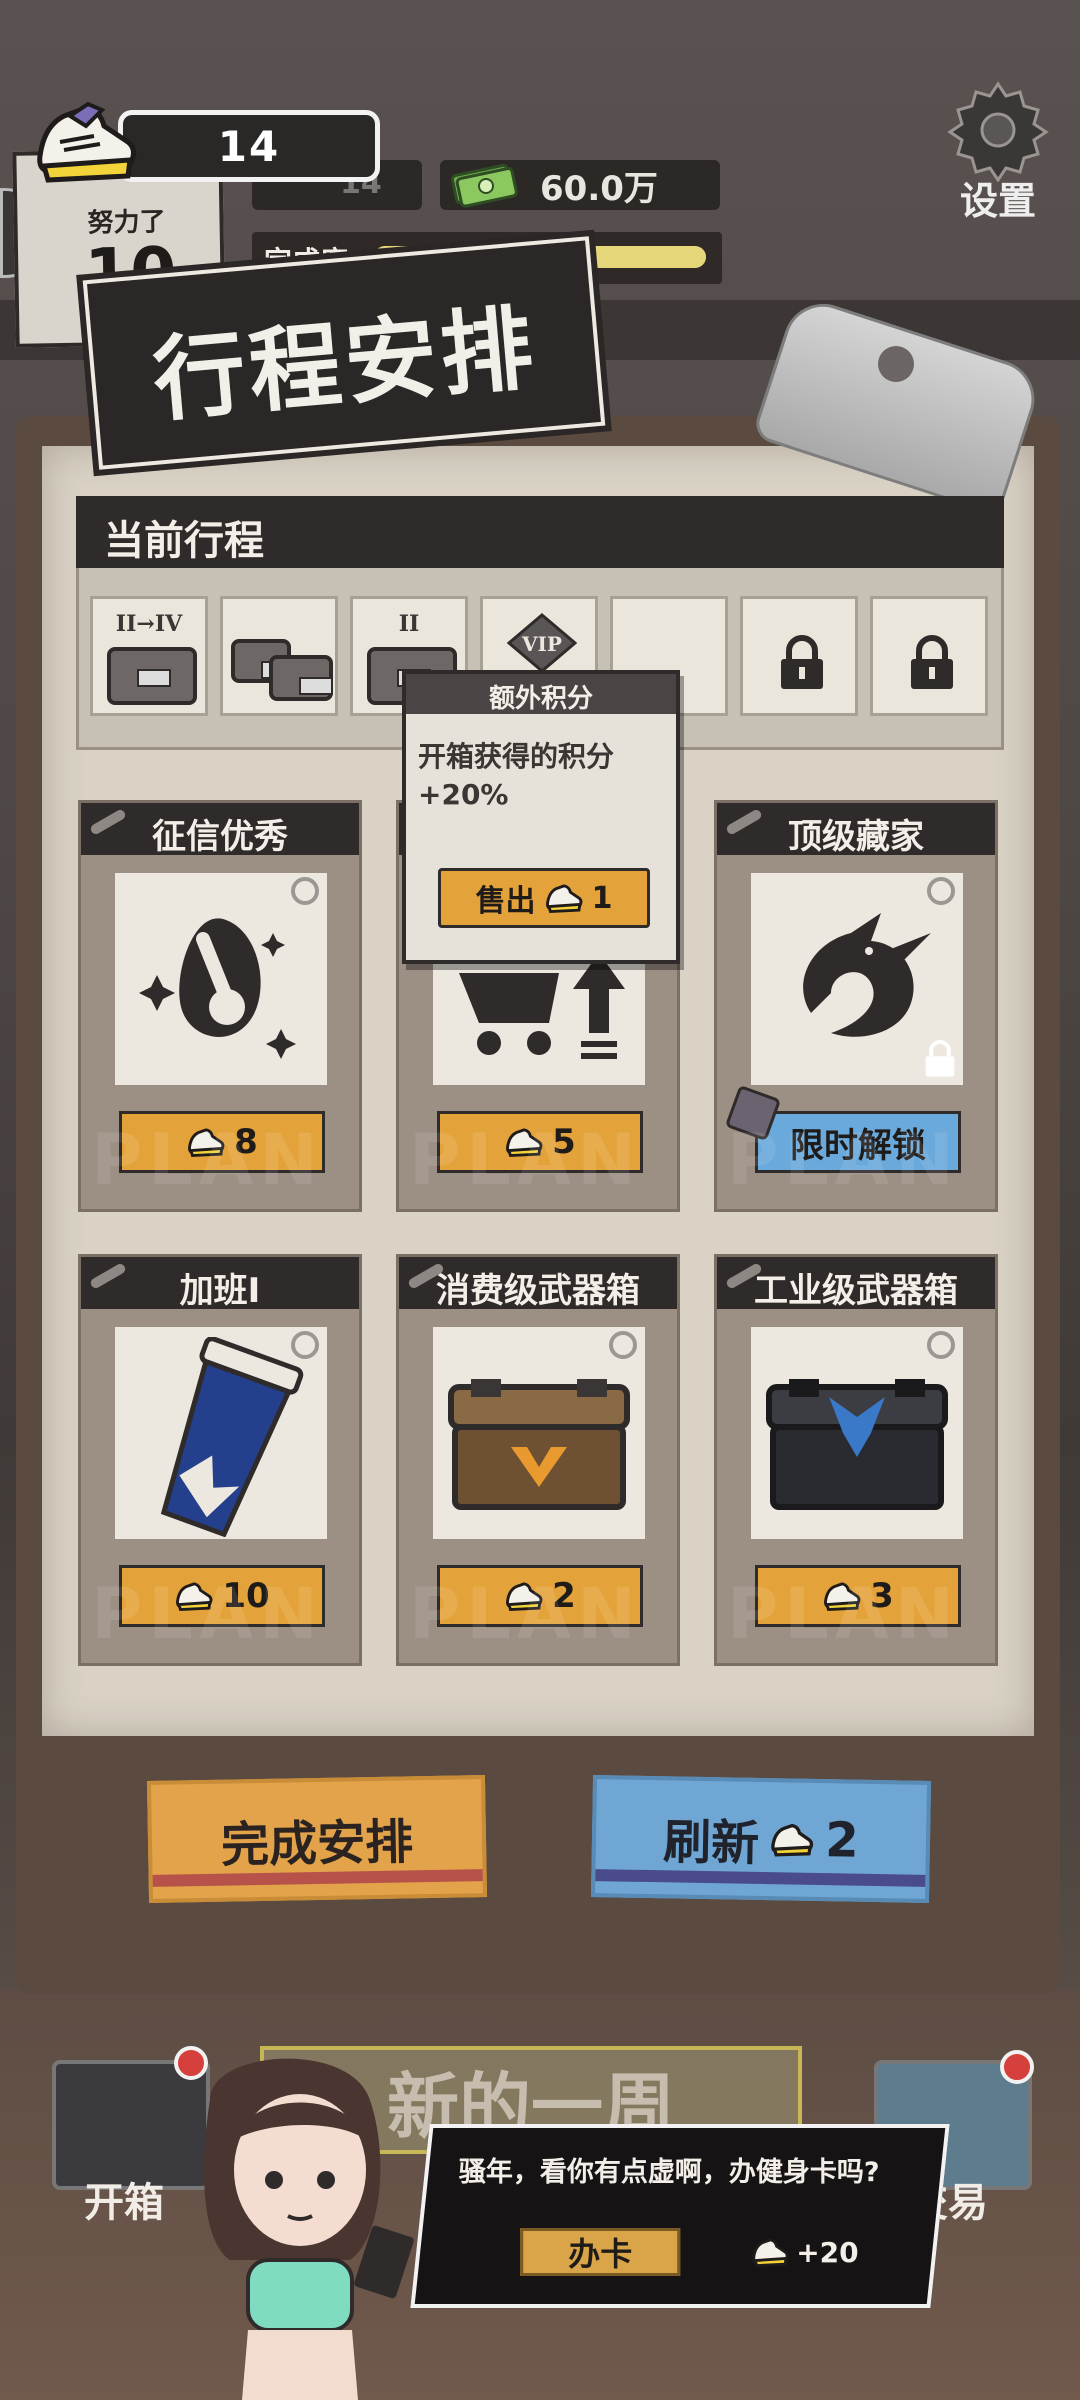 This screenshot has width=1080, height=2400. I want to click on vip-text: VIP, so click(541, 644).